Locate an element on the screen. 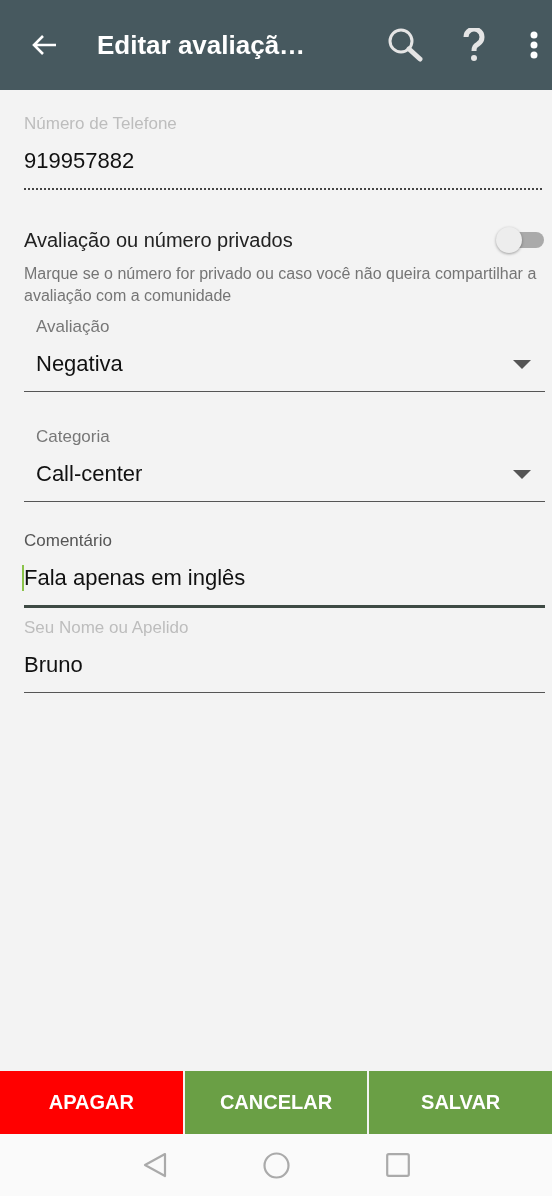 The width and height of the screenshot is (552, 1196). dropdown: Negativa is located at coordinates (284, 371).